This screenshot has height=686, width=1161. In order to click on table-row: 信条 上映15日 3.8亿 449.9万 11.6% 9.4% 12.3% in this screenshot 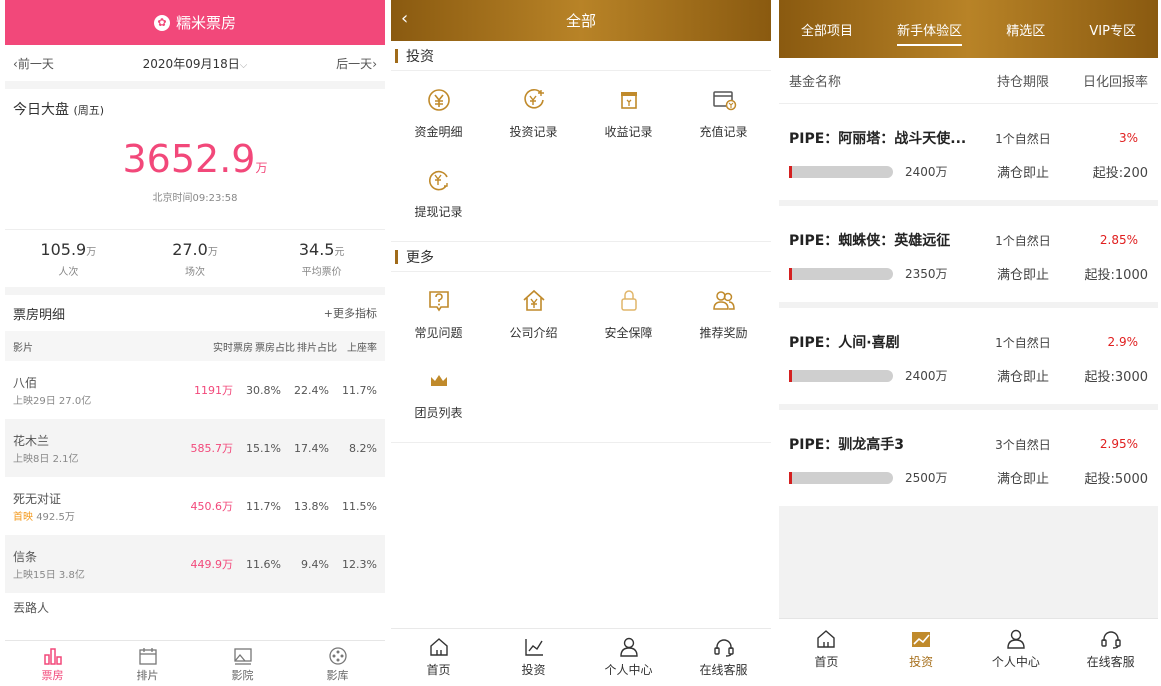, I will do `click(195, 564)`.